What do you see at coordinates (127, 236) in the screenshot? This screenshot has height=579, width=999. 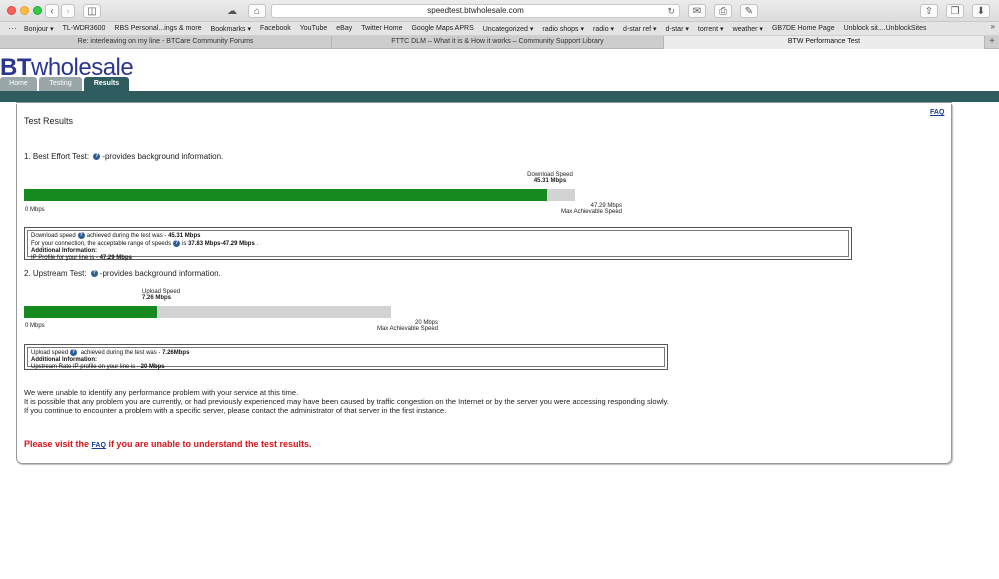 I see `download-info-text: achieved during the test was -` at bounding box center [127, 236].